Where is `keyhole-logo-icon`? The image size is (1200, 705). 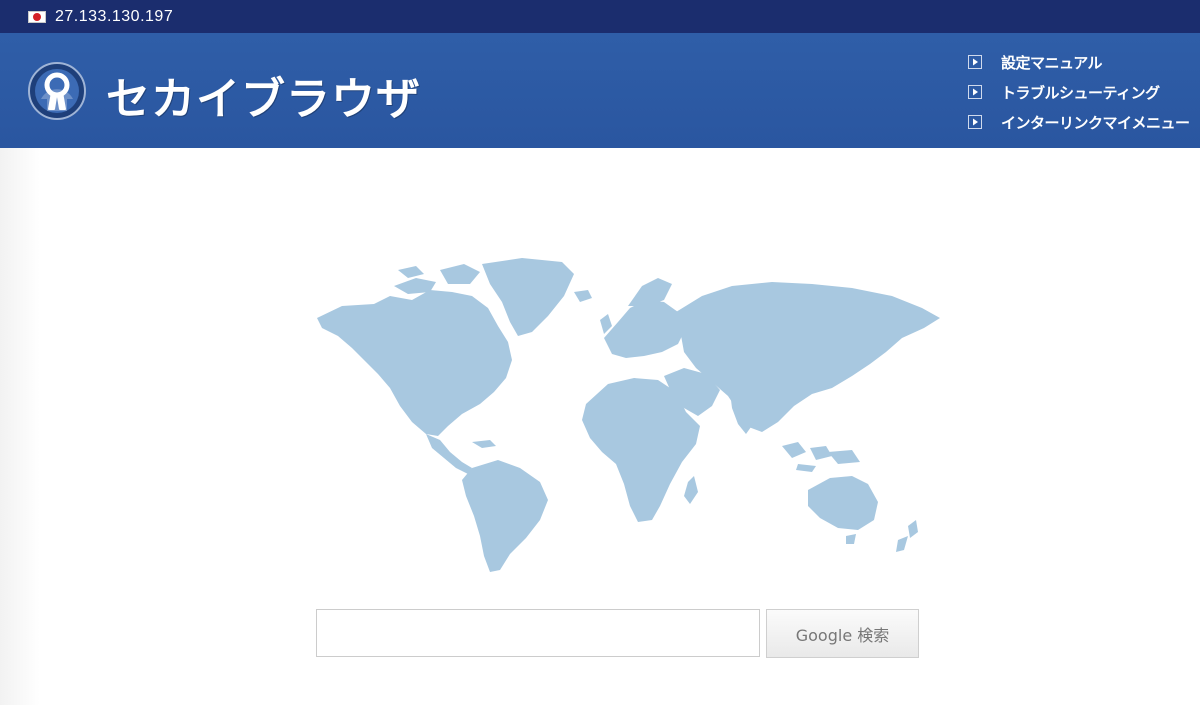 keyhole-logo-icon is located at coordinates (57, 91).